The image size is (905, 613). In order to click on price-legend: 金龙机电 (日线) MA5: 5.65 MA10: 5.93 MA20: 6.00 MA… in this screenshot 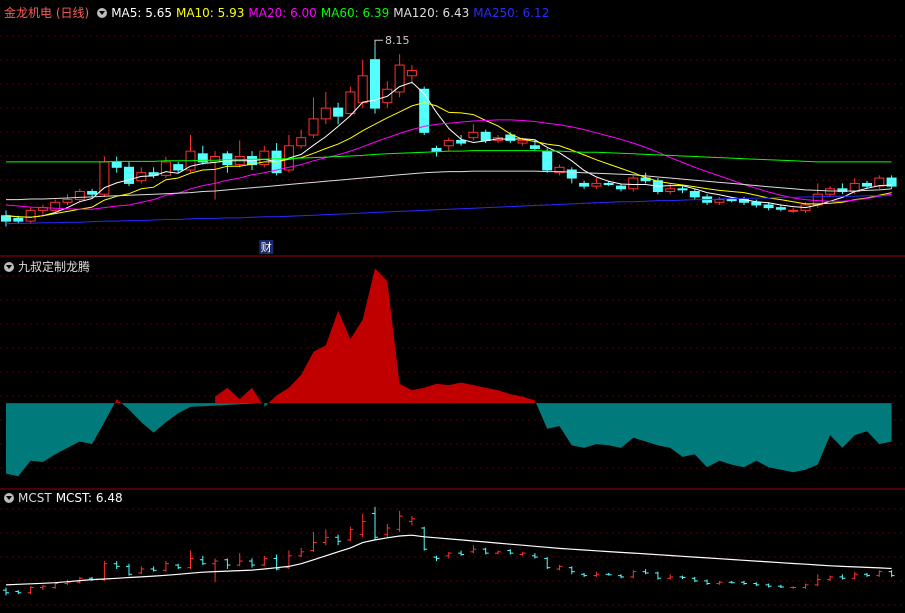, I will do `click(278, 13)`.